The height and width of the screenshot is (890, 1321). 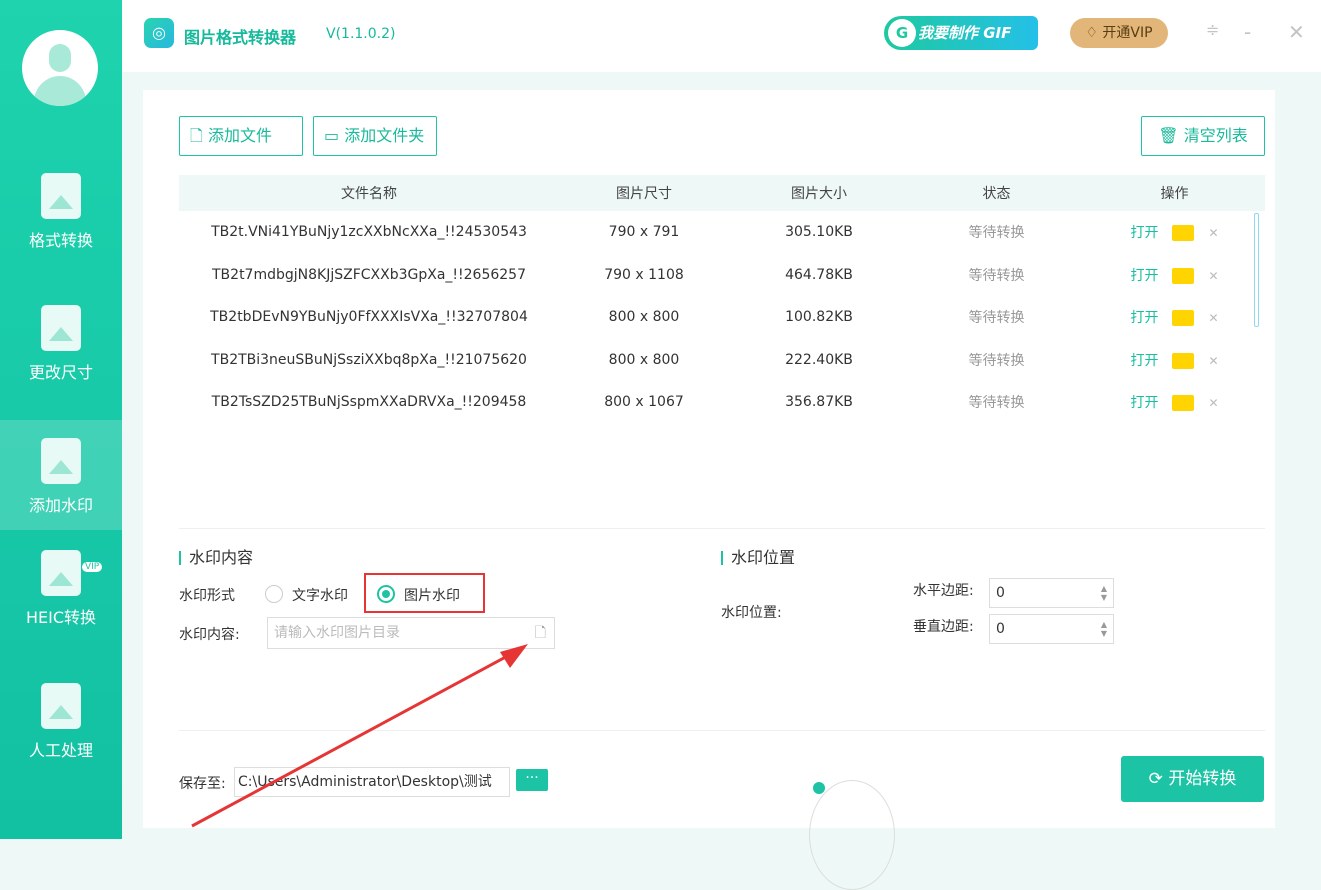 I want to click on file-size: 222.40KB, so click(x=819, y=359).